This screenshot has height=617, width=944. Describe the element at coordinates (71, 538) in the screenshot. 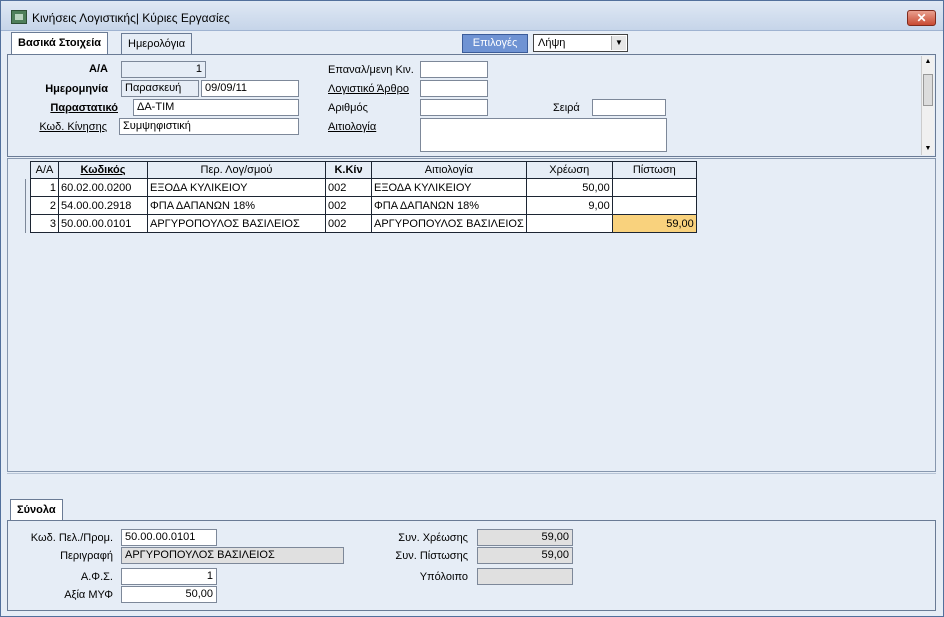

I see `customer-code-label: Κωδ. Πελ./Προμ.` at that location.